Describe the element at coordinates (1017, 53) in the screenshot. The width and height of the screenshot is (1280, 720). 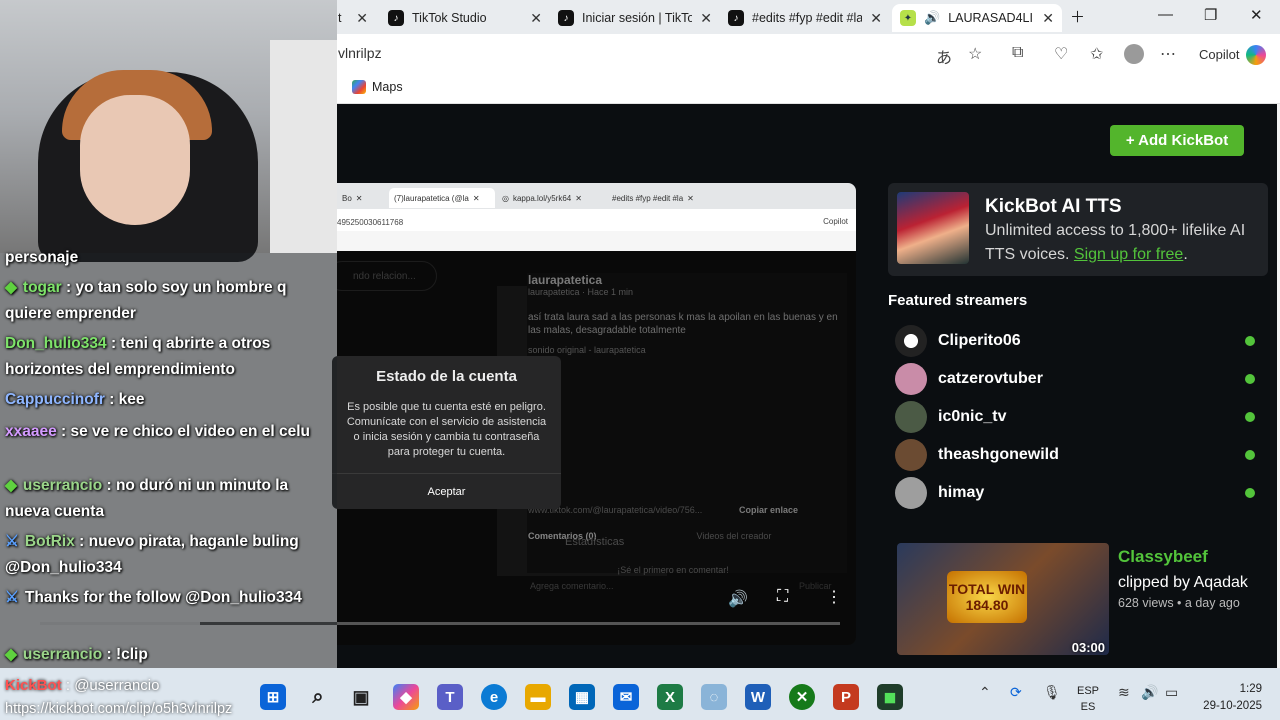
I see `extensions-icon: ⧉` at that location.